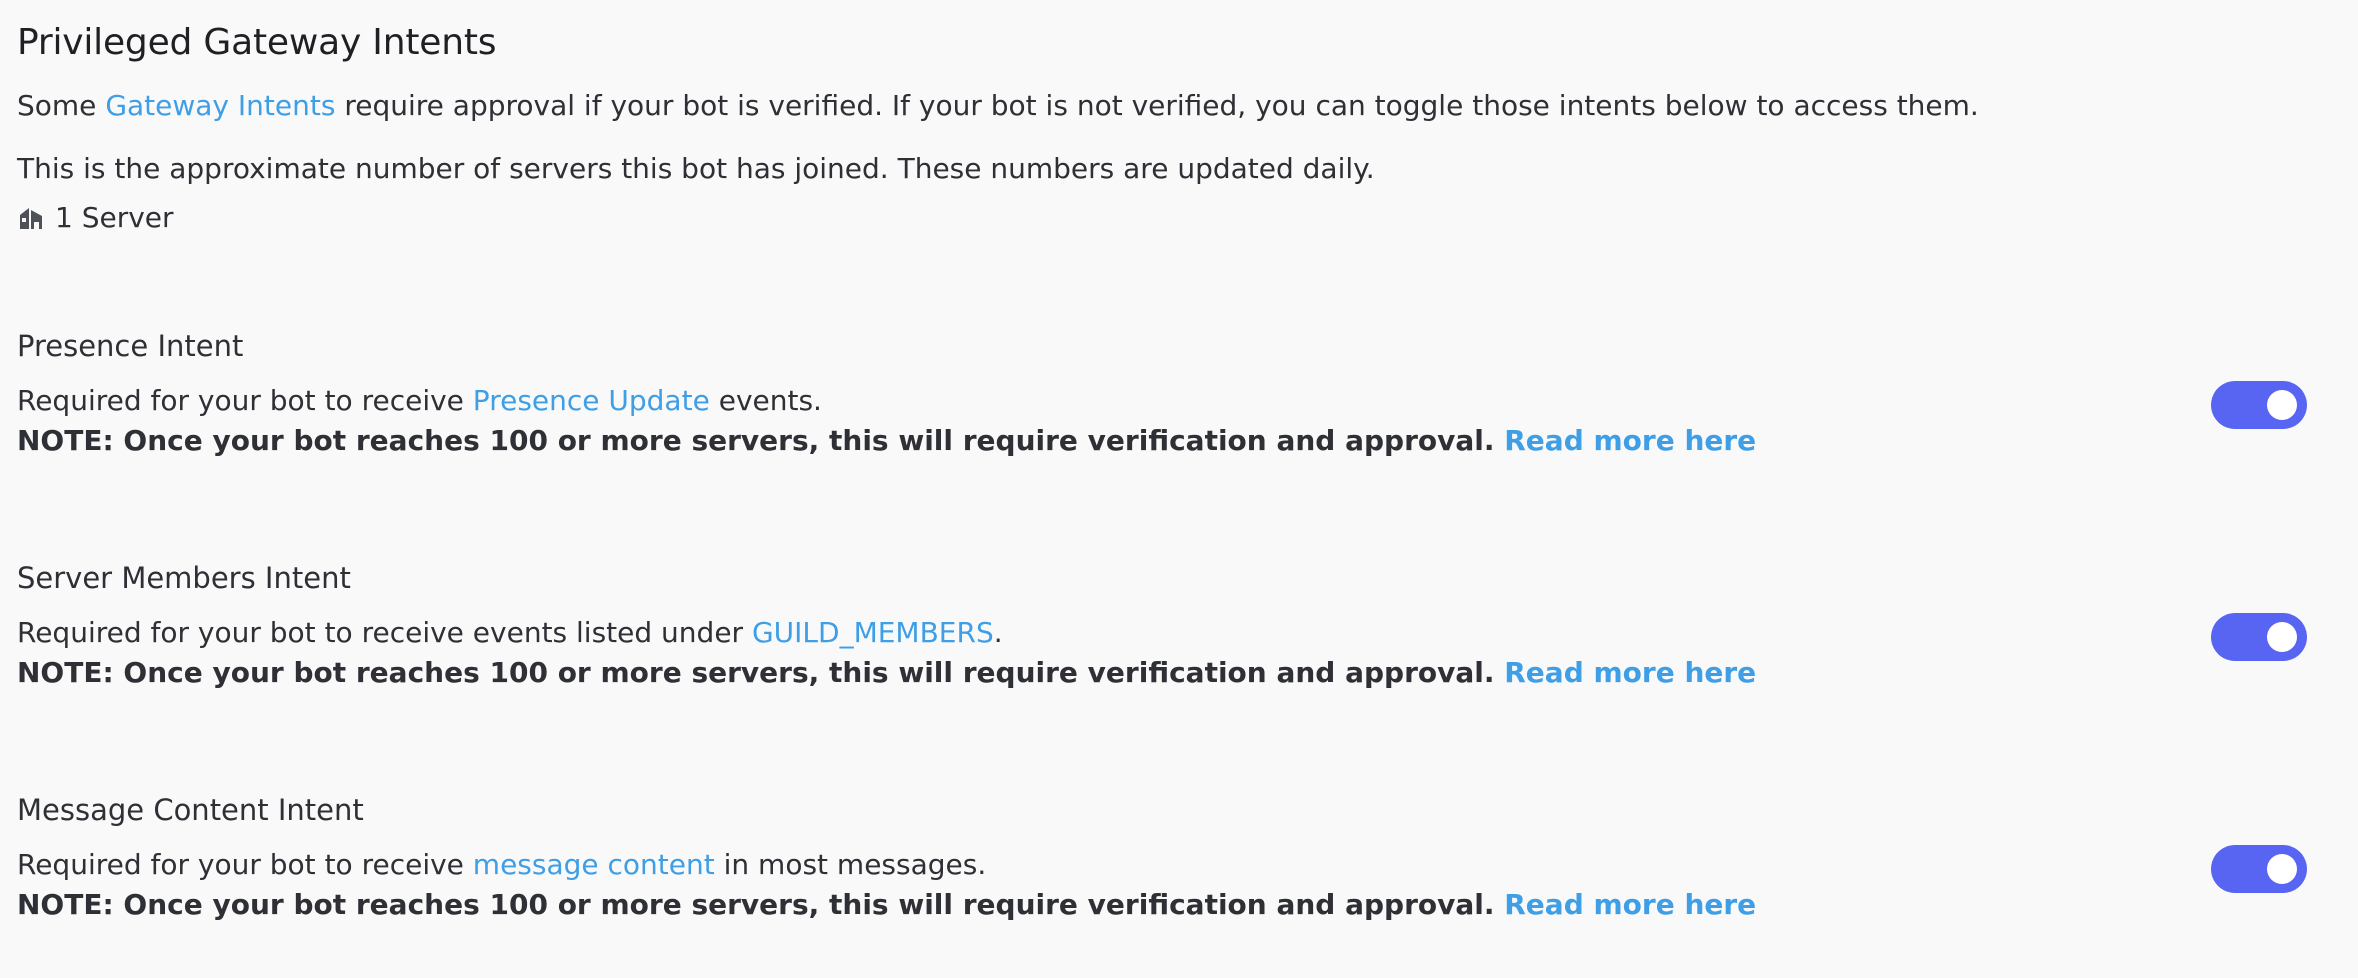 This screenshot has height=978, width=2358. What do you see at coordinates (2259, 869) in the screenshot?
I see `message-content-intent-toggle` at bounding box center [2259, 869].